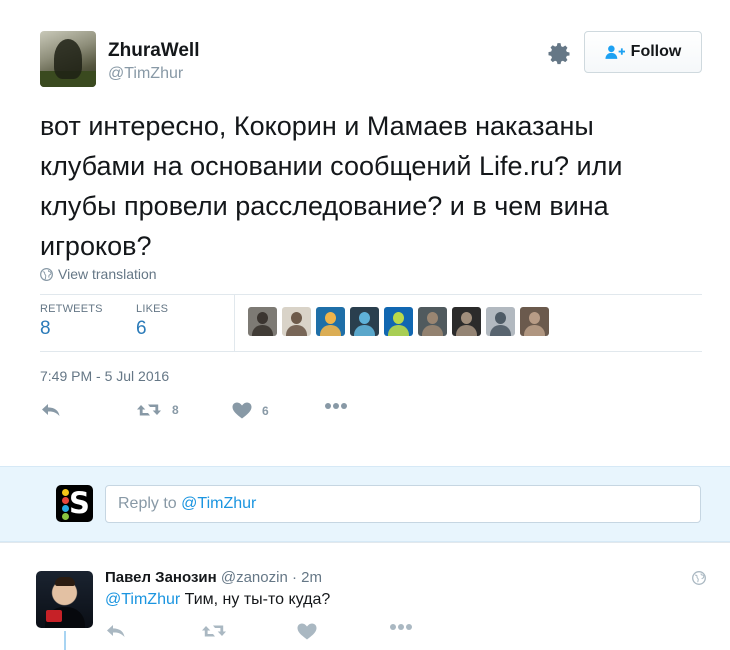 The width and height of the screenshot is (730, 650). I want to click on reply-button, so click(51, 410).